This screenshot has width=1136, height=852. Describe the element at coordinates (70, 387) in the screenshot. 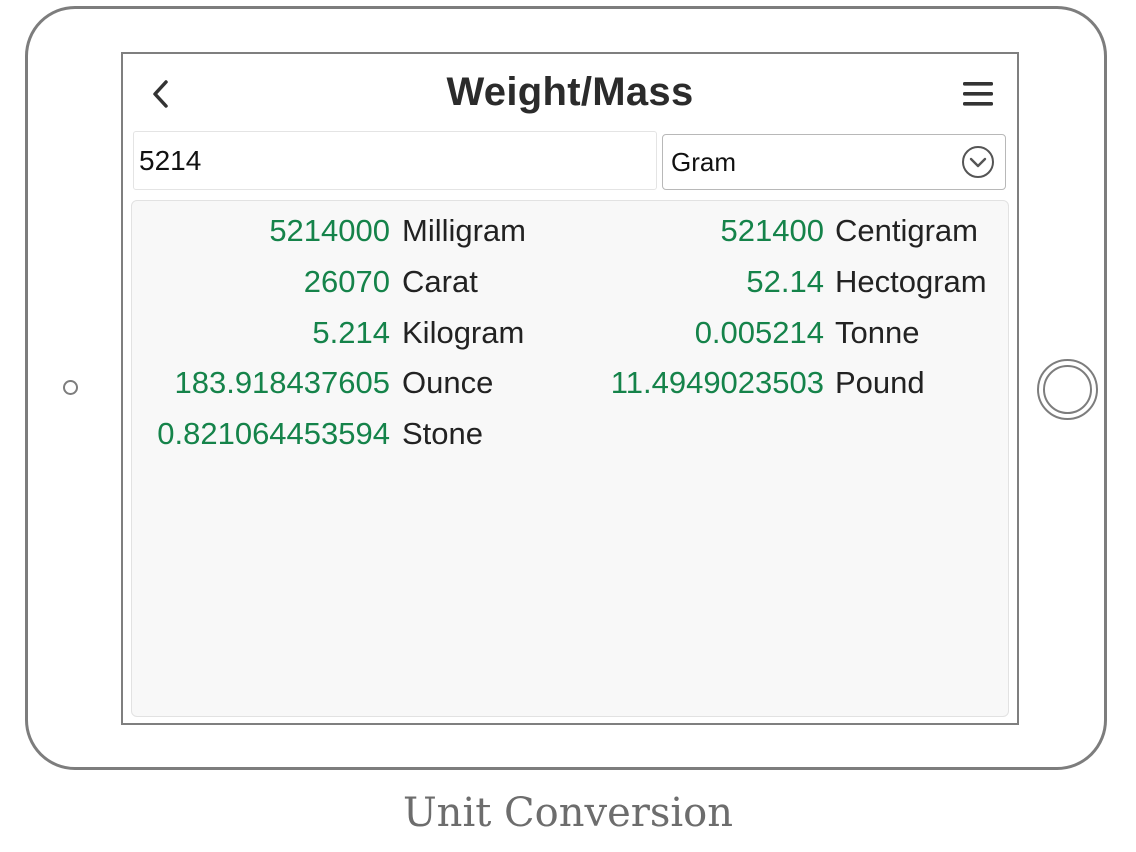

I see `camera-icon` at that location.